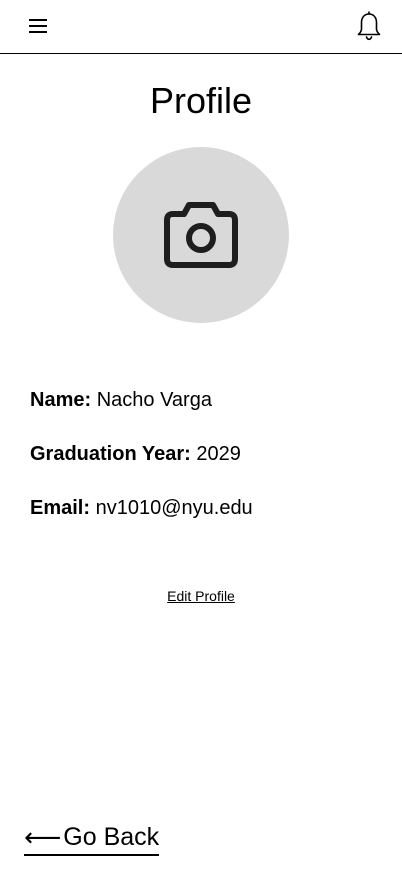 The width and height of the screenshot is (402, 874). What do you see at coordinates (218, 454) in the screenshot?
I see `graduation-year-value: 2029` at bounding box center [218, 454].